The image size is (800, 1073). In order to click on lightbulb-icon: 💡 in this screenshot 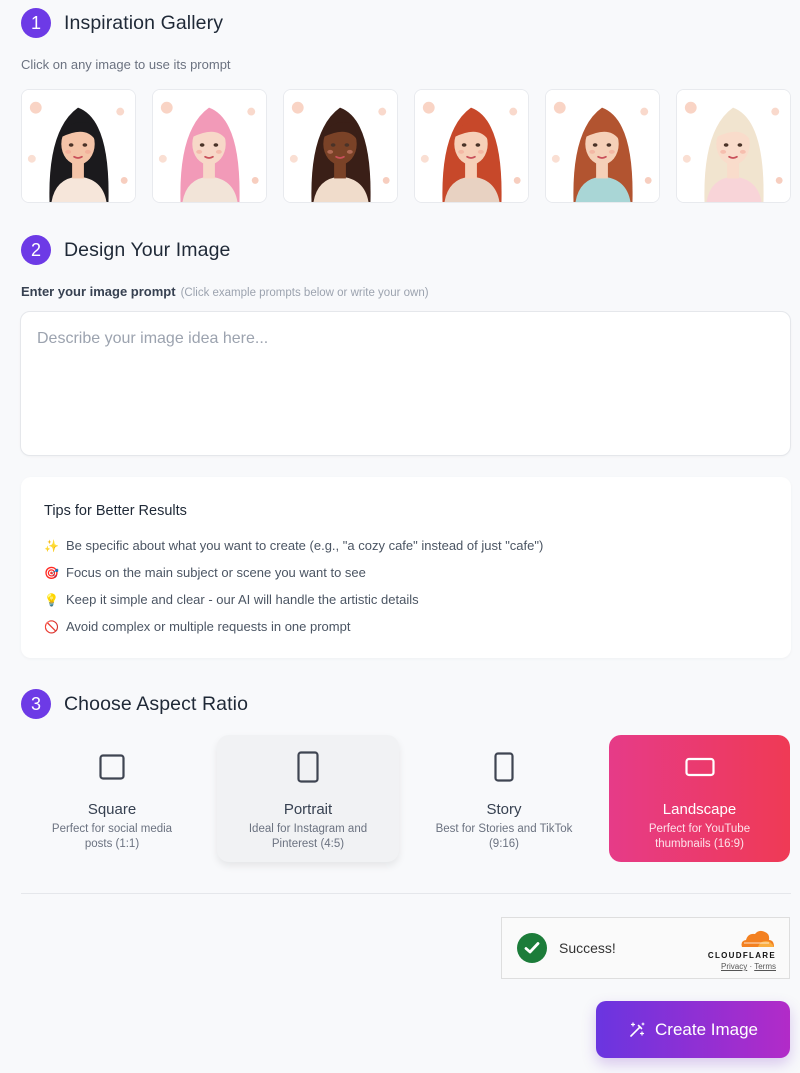, I will do `click(51, 599)`.